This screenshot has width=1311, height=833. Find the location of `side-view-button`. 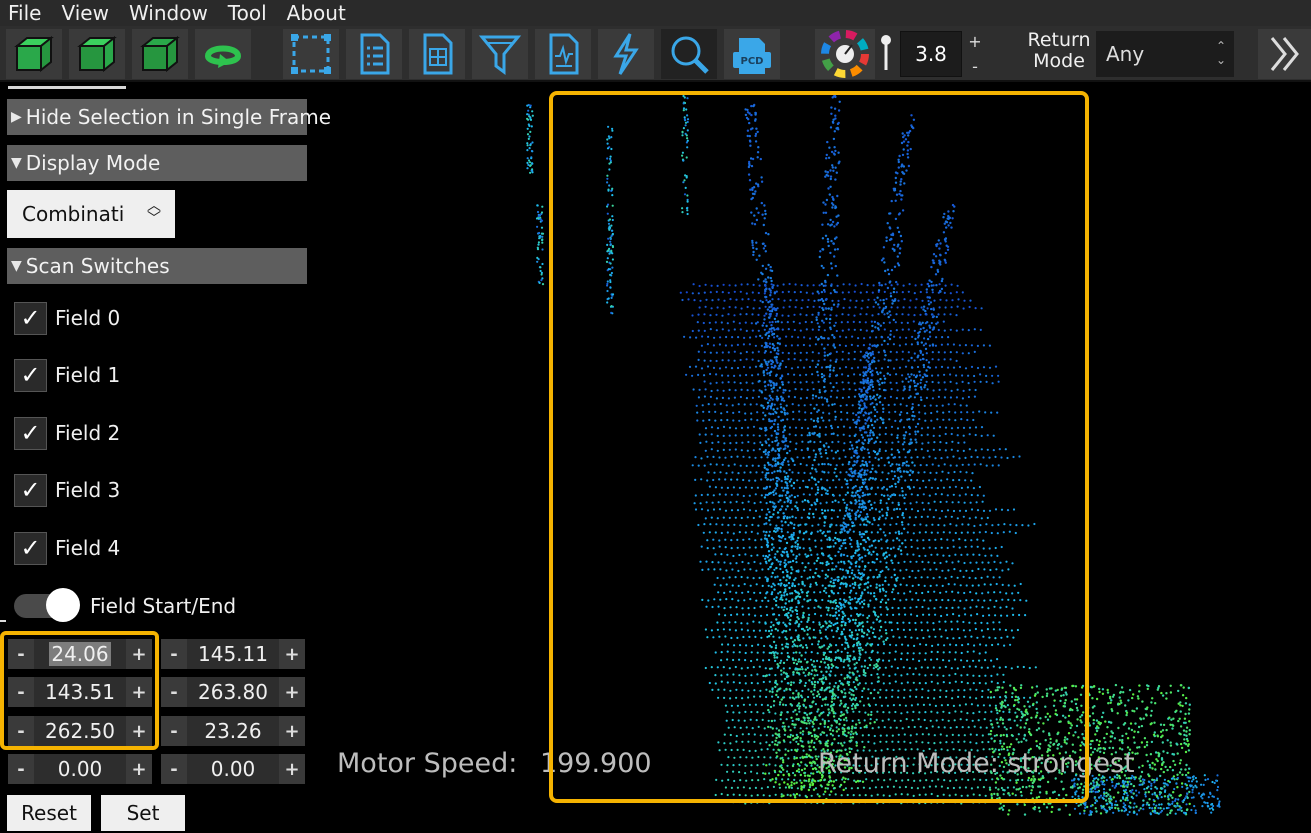

side-view-button is located at coordinates (97, 54).